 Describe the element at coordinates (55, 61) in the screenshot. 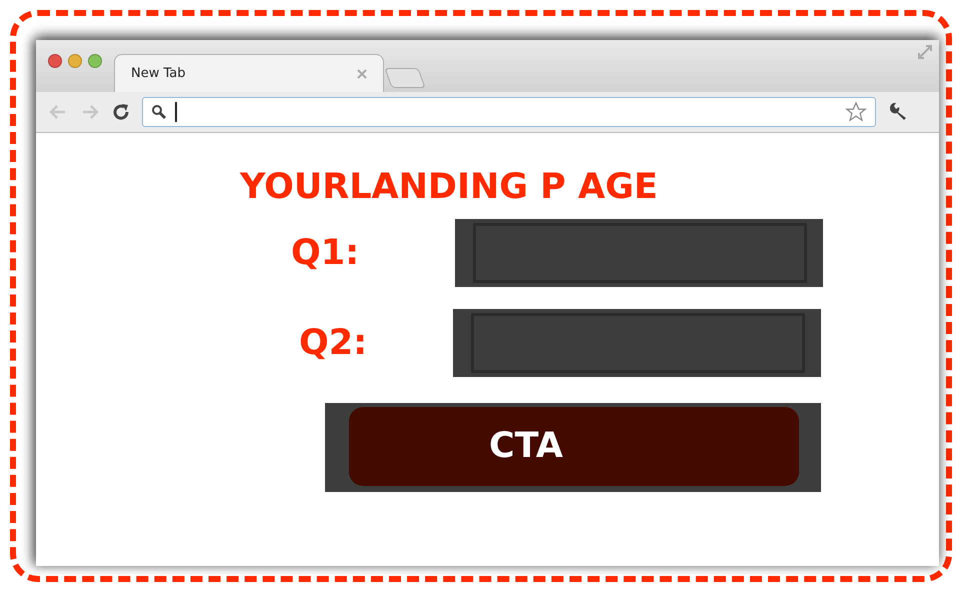

I see `close-window-icon` at that location.